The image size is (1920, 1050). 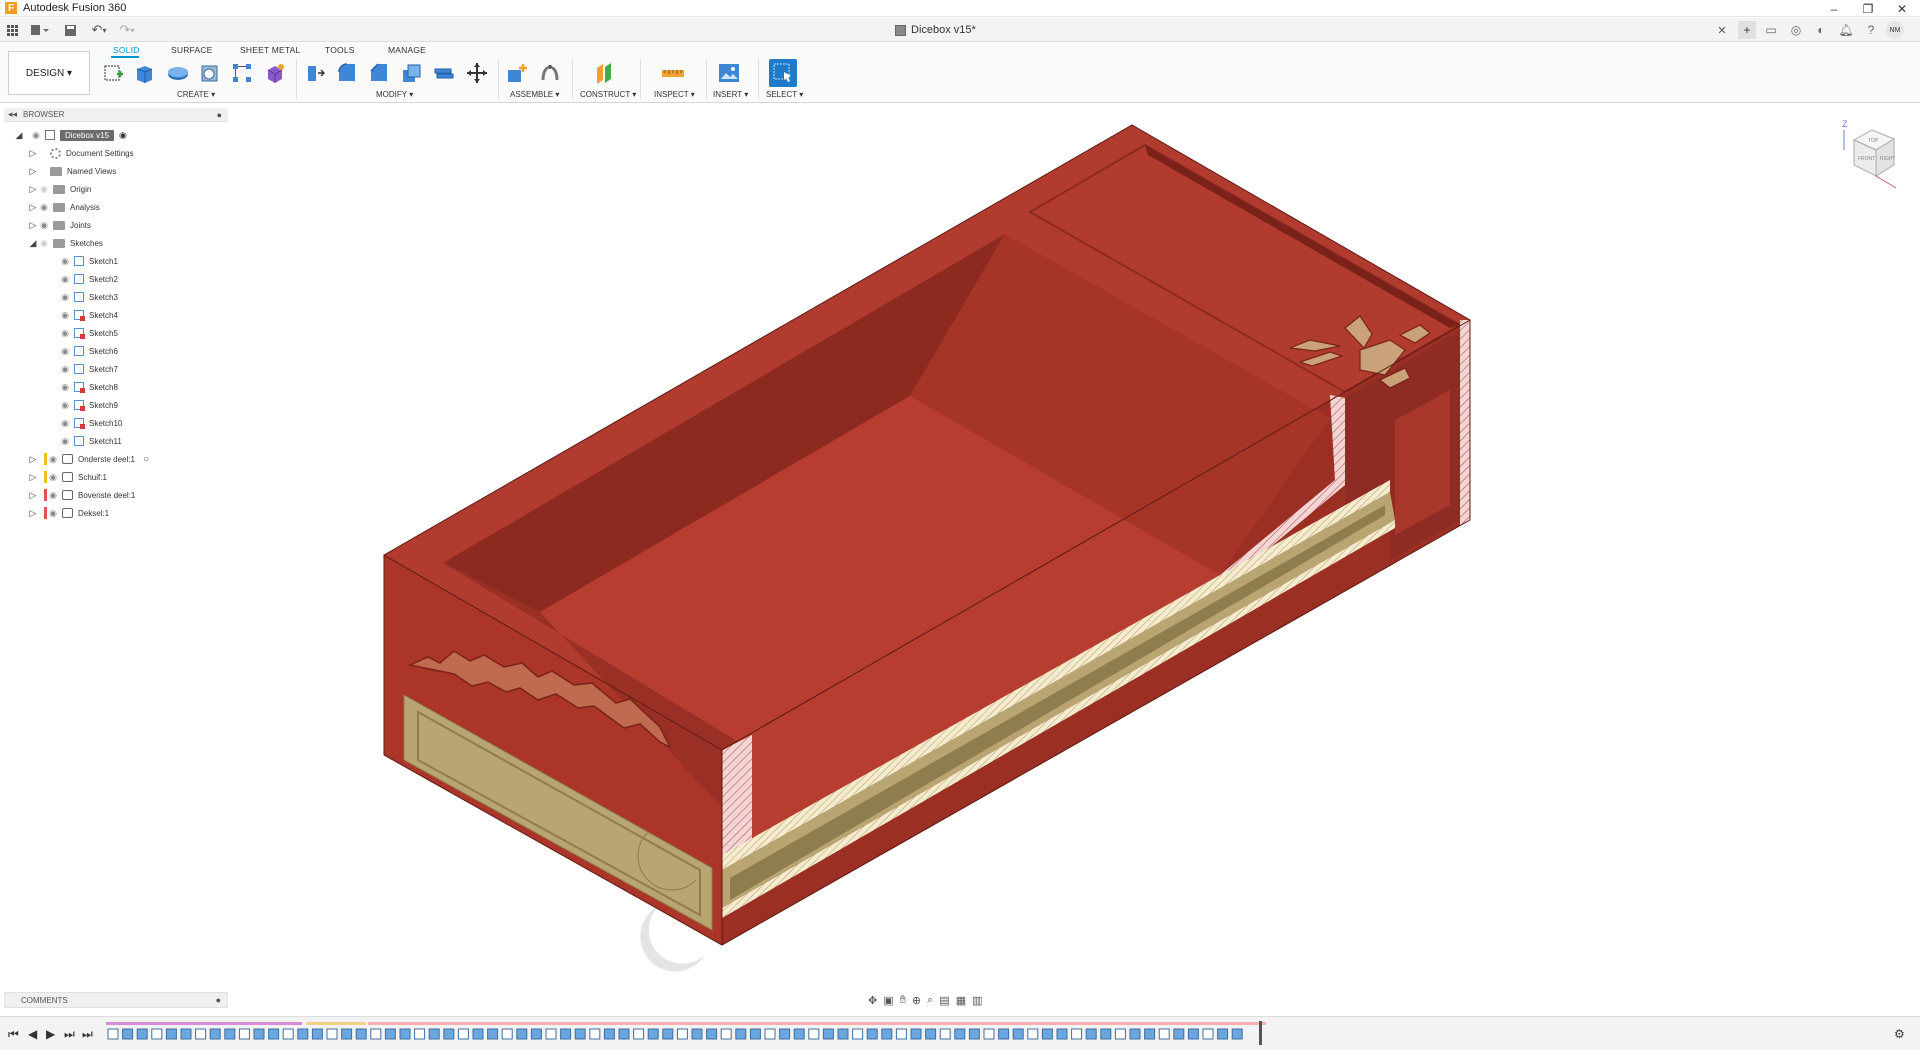 What do you see at coordinates (944, 1000) in the screenshot?
I see `display-settings-icon: ▤` at bounding box center [944, 1000].